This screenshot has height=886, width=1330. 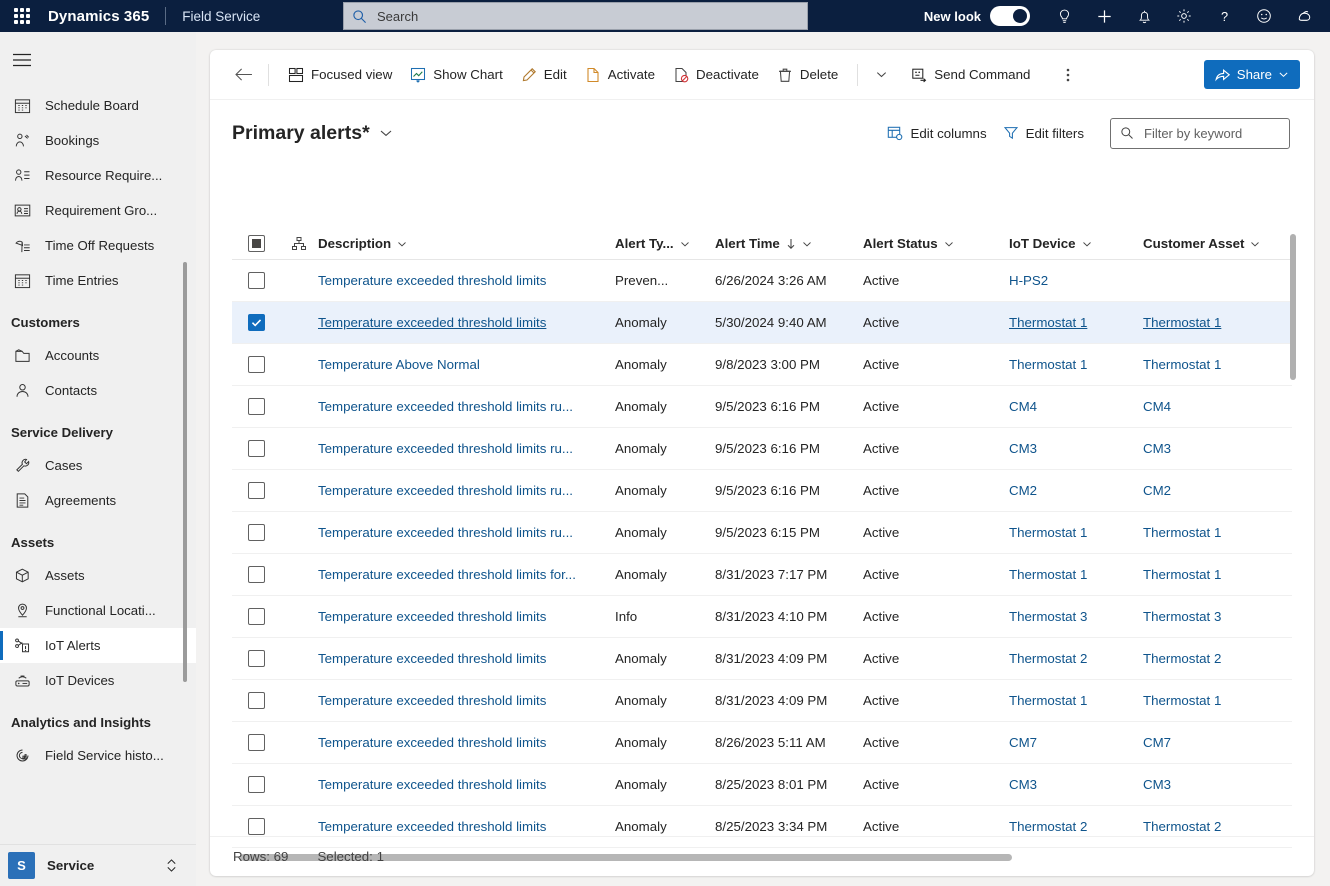 I want to click on copilot-icon, so click(x=1304, y=16).